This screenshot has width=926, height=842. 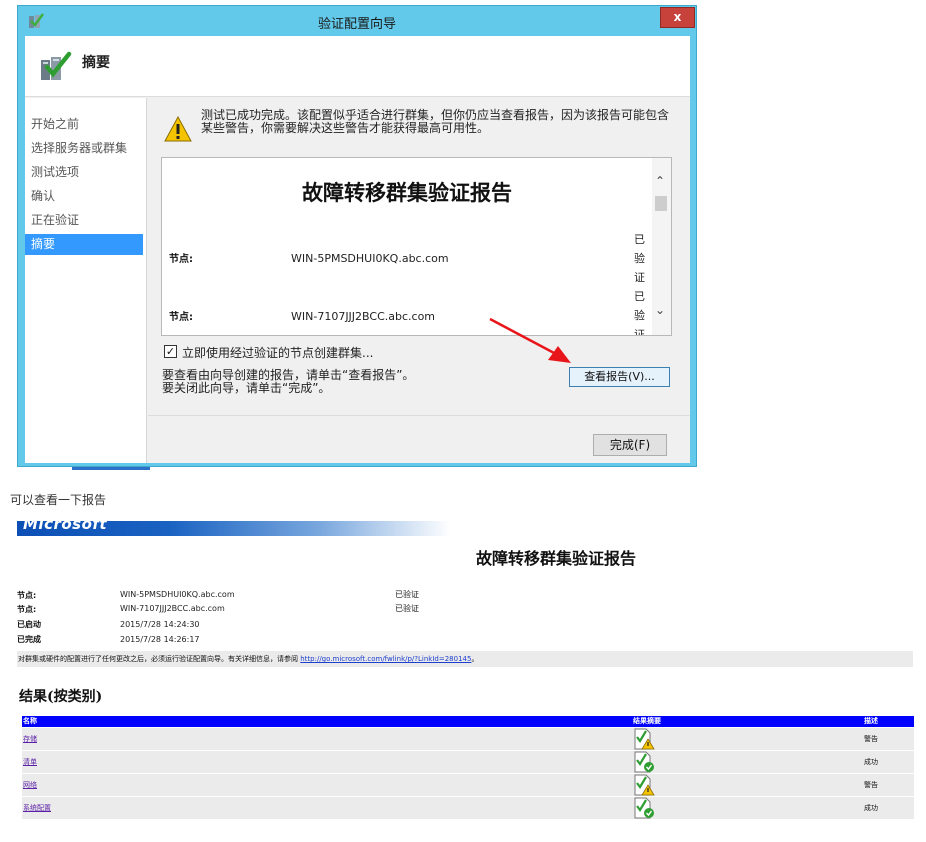 What do you see at coordinates (30, 739) in the screenshot?
I see `result-link-storage: 存储` at bounding box center [30, 739].